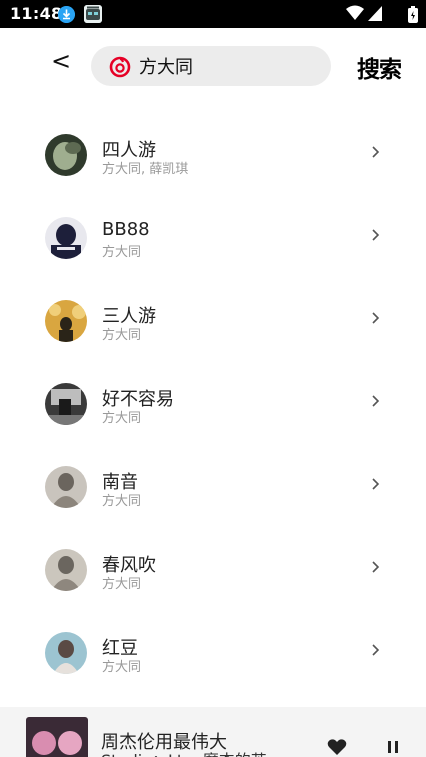 The height and width of the screenshot is (757, 426). Describe the element at coordinates (213, 567) in the screenshot. I see `song-row: 春风吹 方大同` at that location.